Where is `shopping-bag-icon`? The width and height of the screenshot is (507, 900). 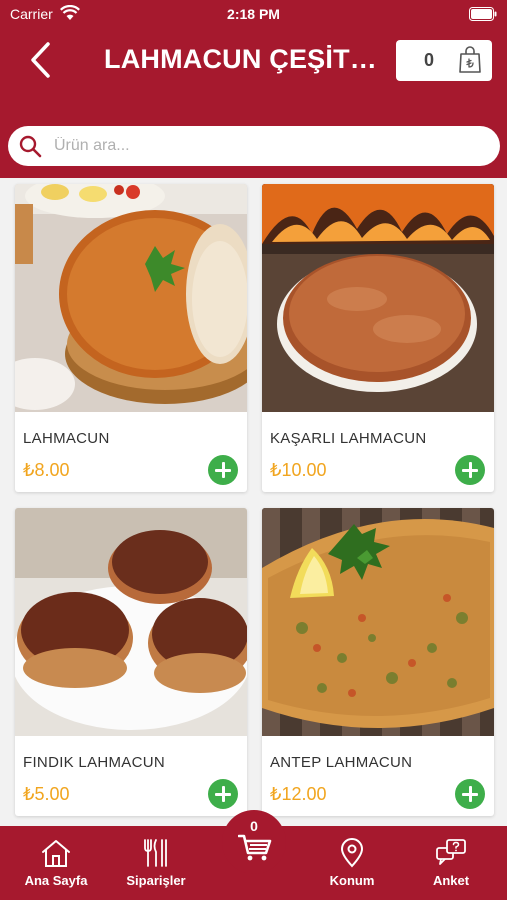 shopping-bag-icon is located at coordinates (470, 59).